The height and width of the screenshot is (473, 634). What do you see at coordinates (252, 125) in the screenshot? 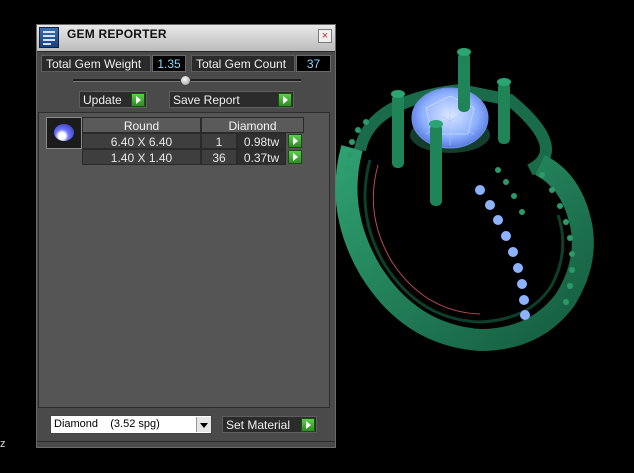
I see `material-header: Diamond` at bounding box center [252, 125].